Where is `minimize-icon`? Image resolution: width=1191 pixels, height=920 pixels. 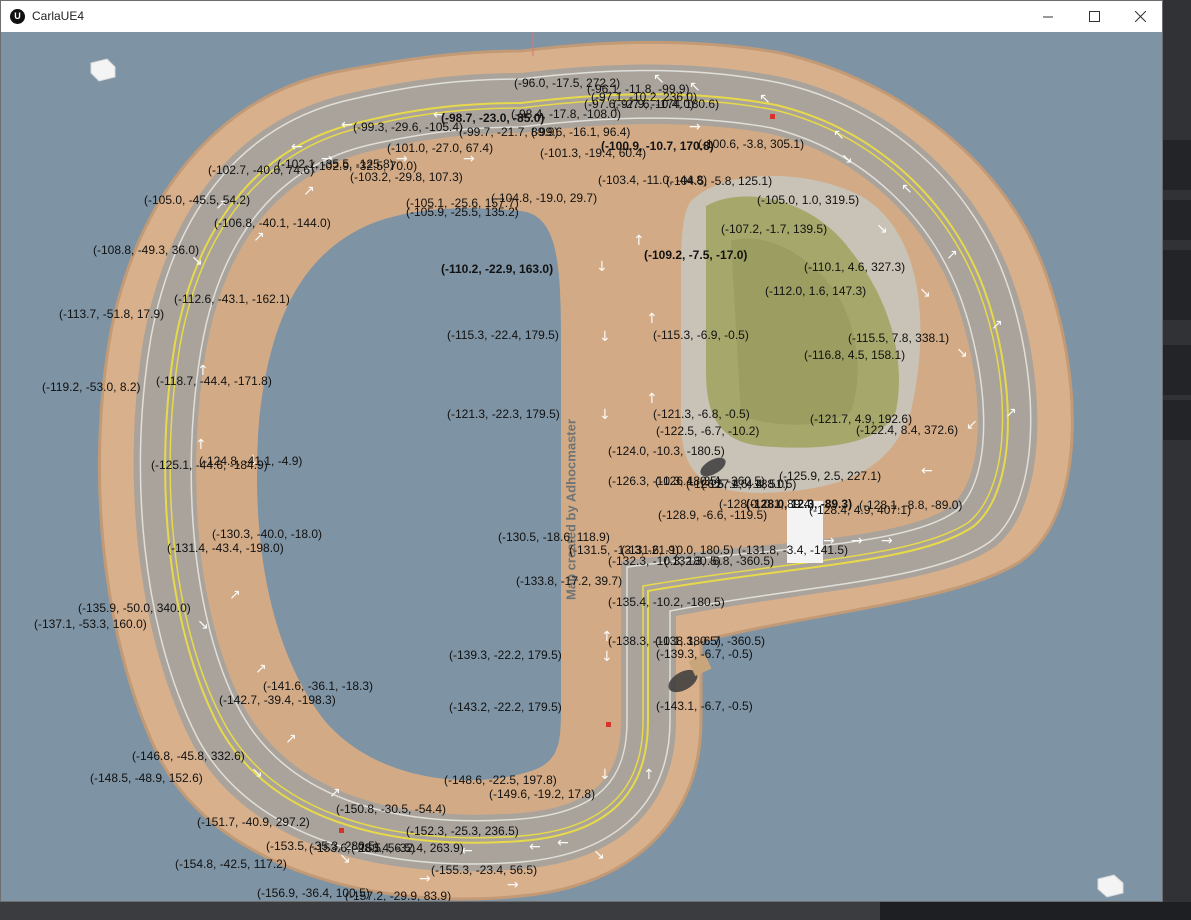
minimize-icon is located at coordinates (1048, 17).